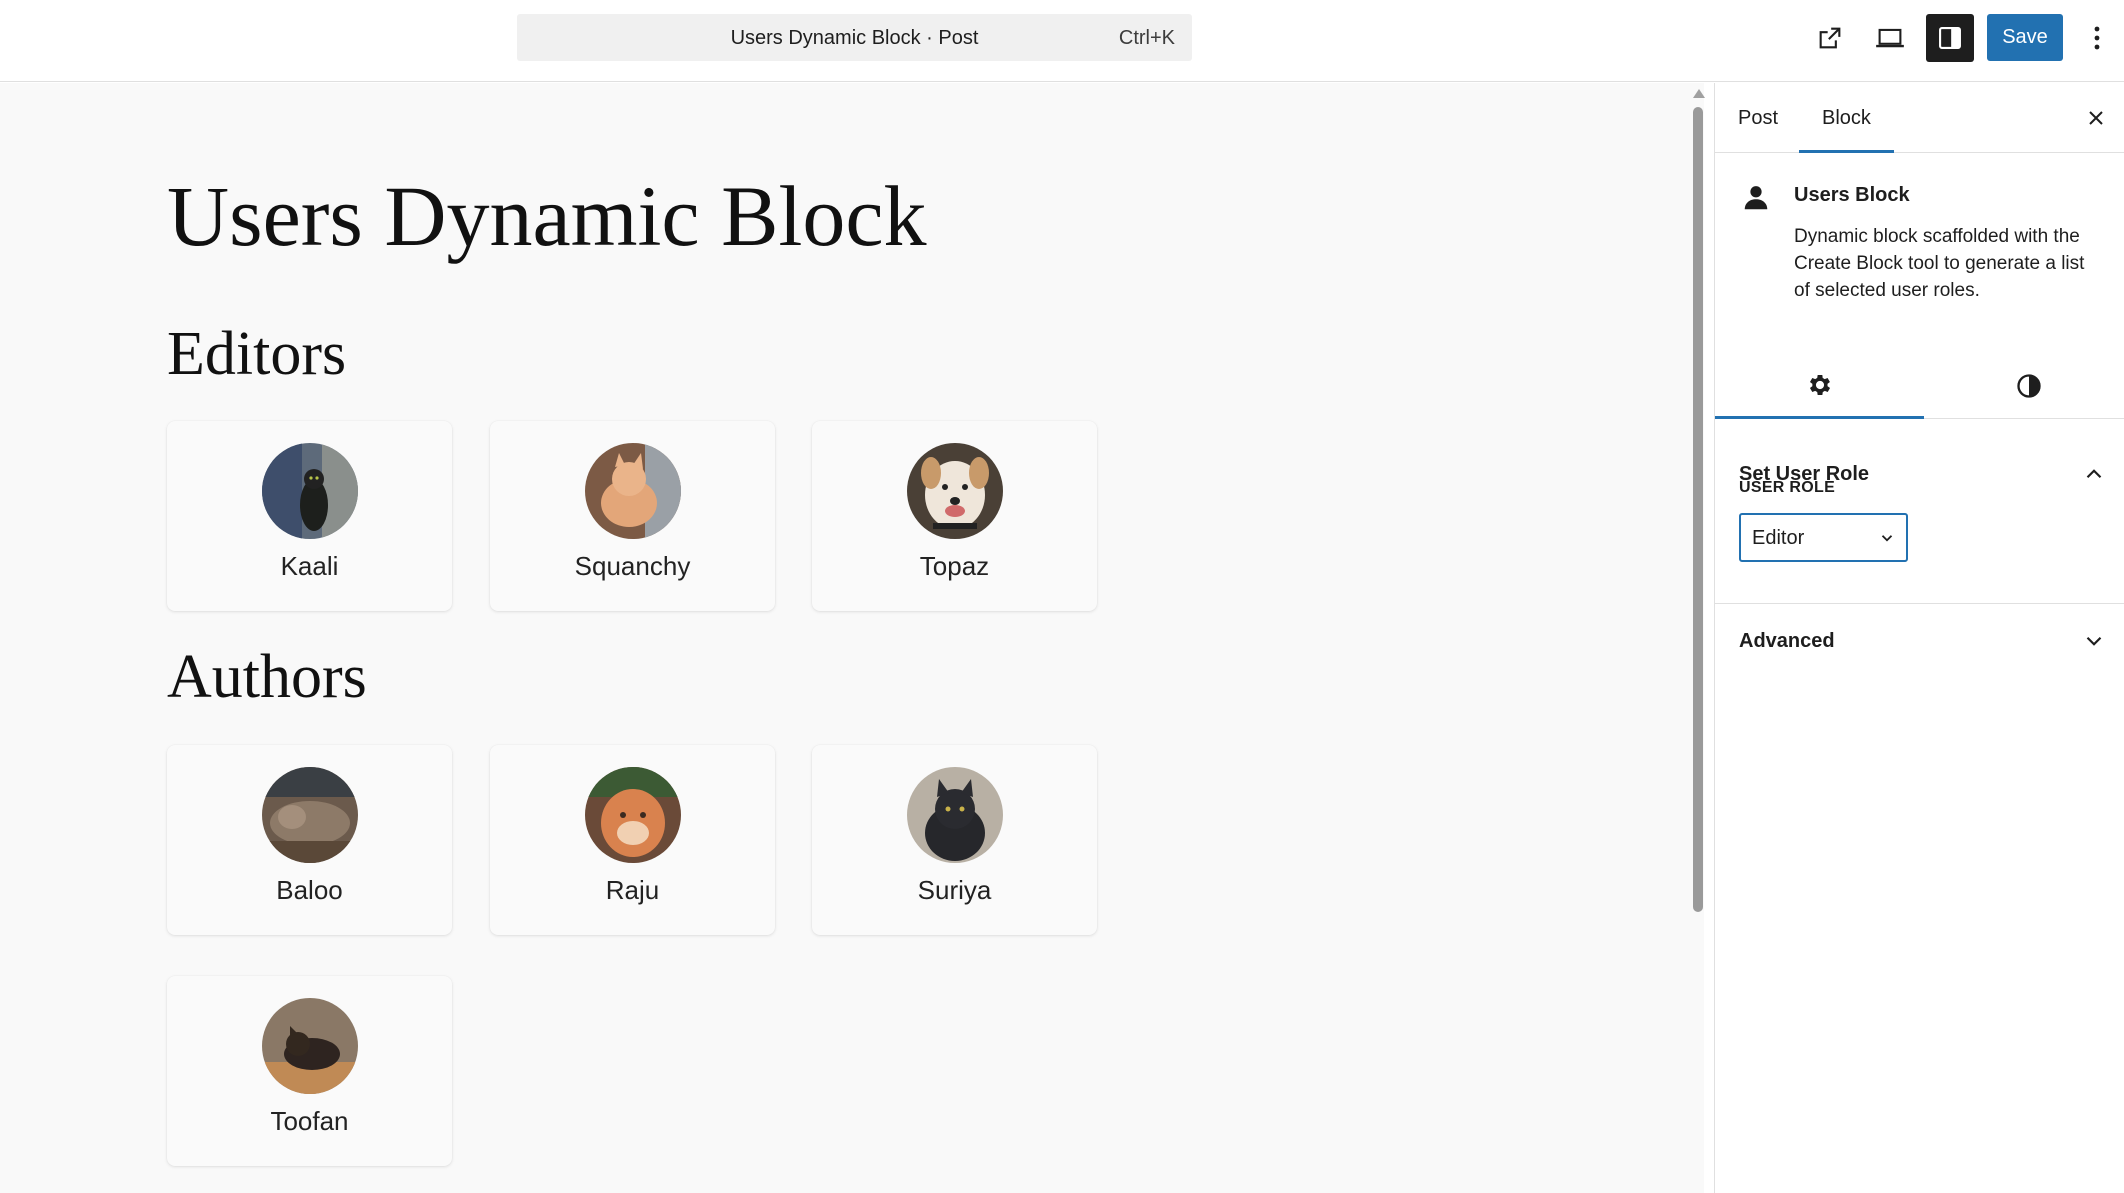  What do you see at coordinates (309, 1121) in the screenshot?
I see `user-name: Toofan` at bounding box center [309, 1121].